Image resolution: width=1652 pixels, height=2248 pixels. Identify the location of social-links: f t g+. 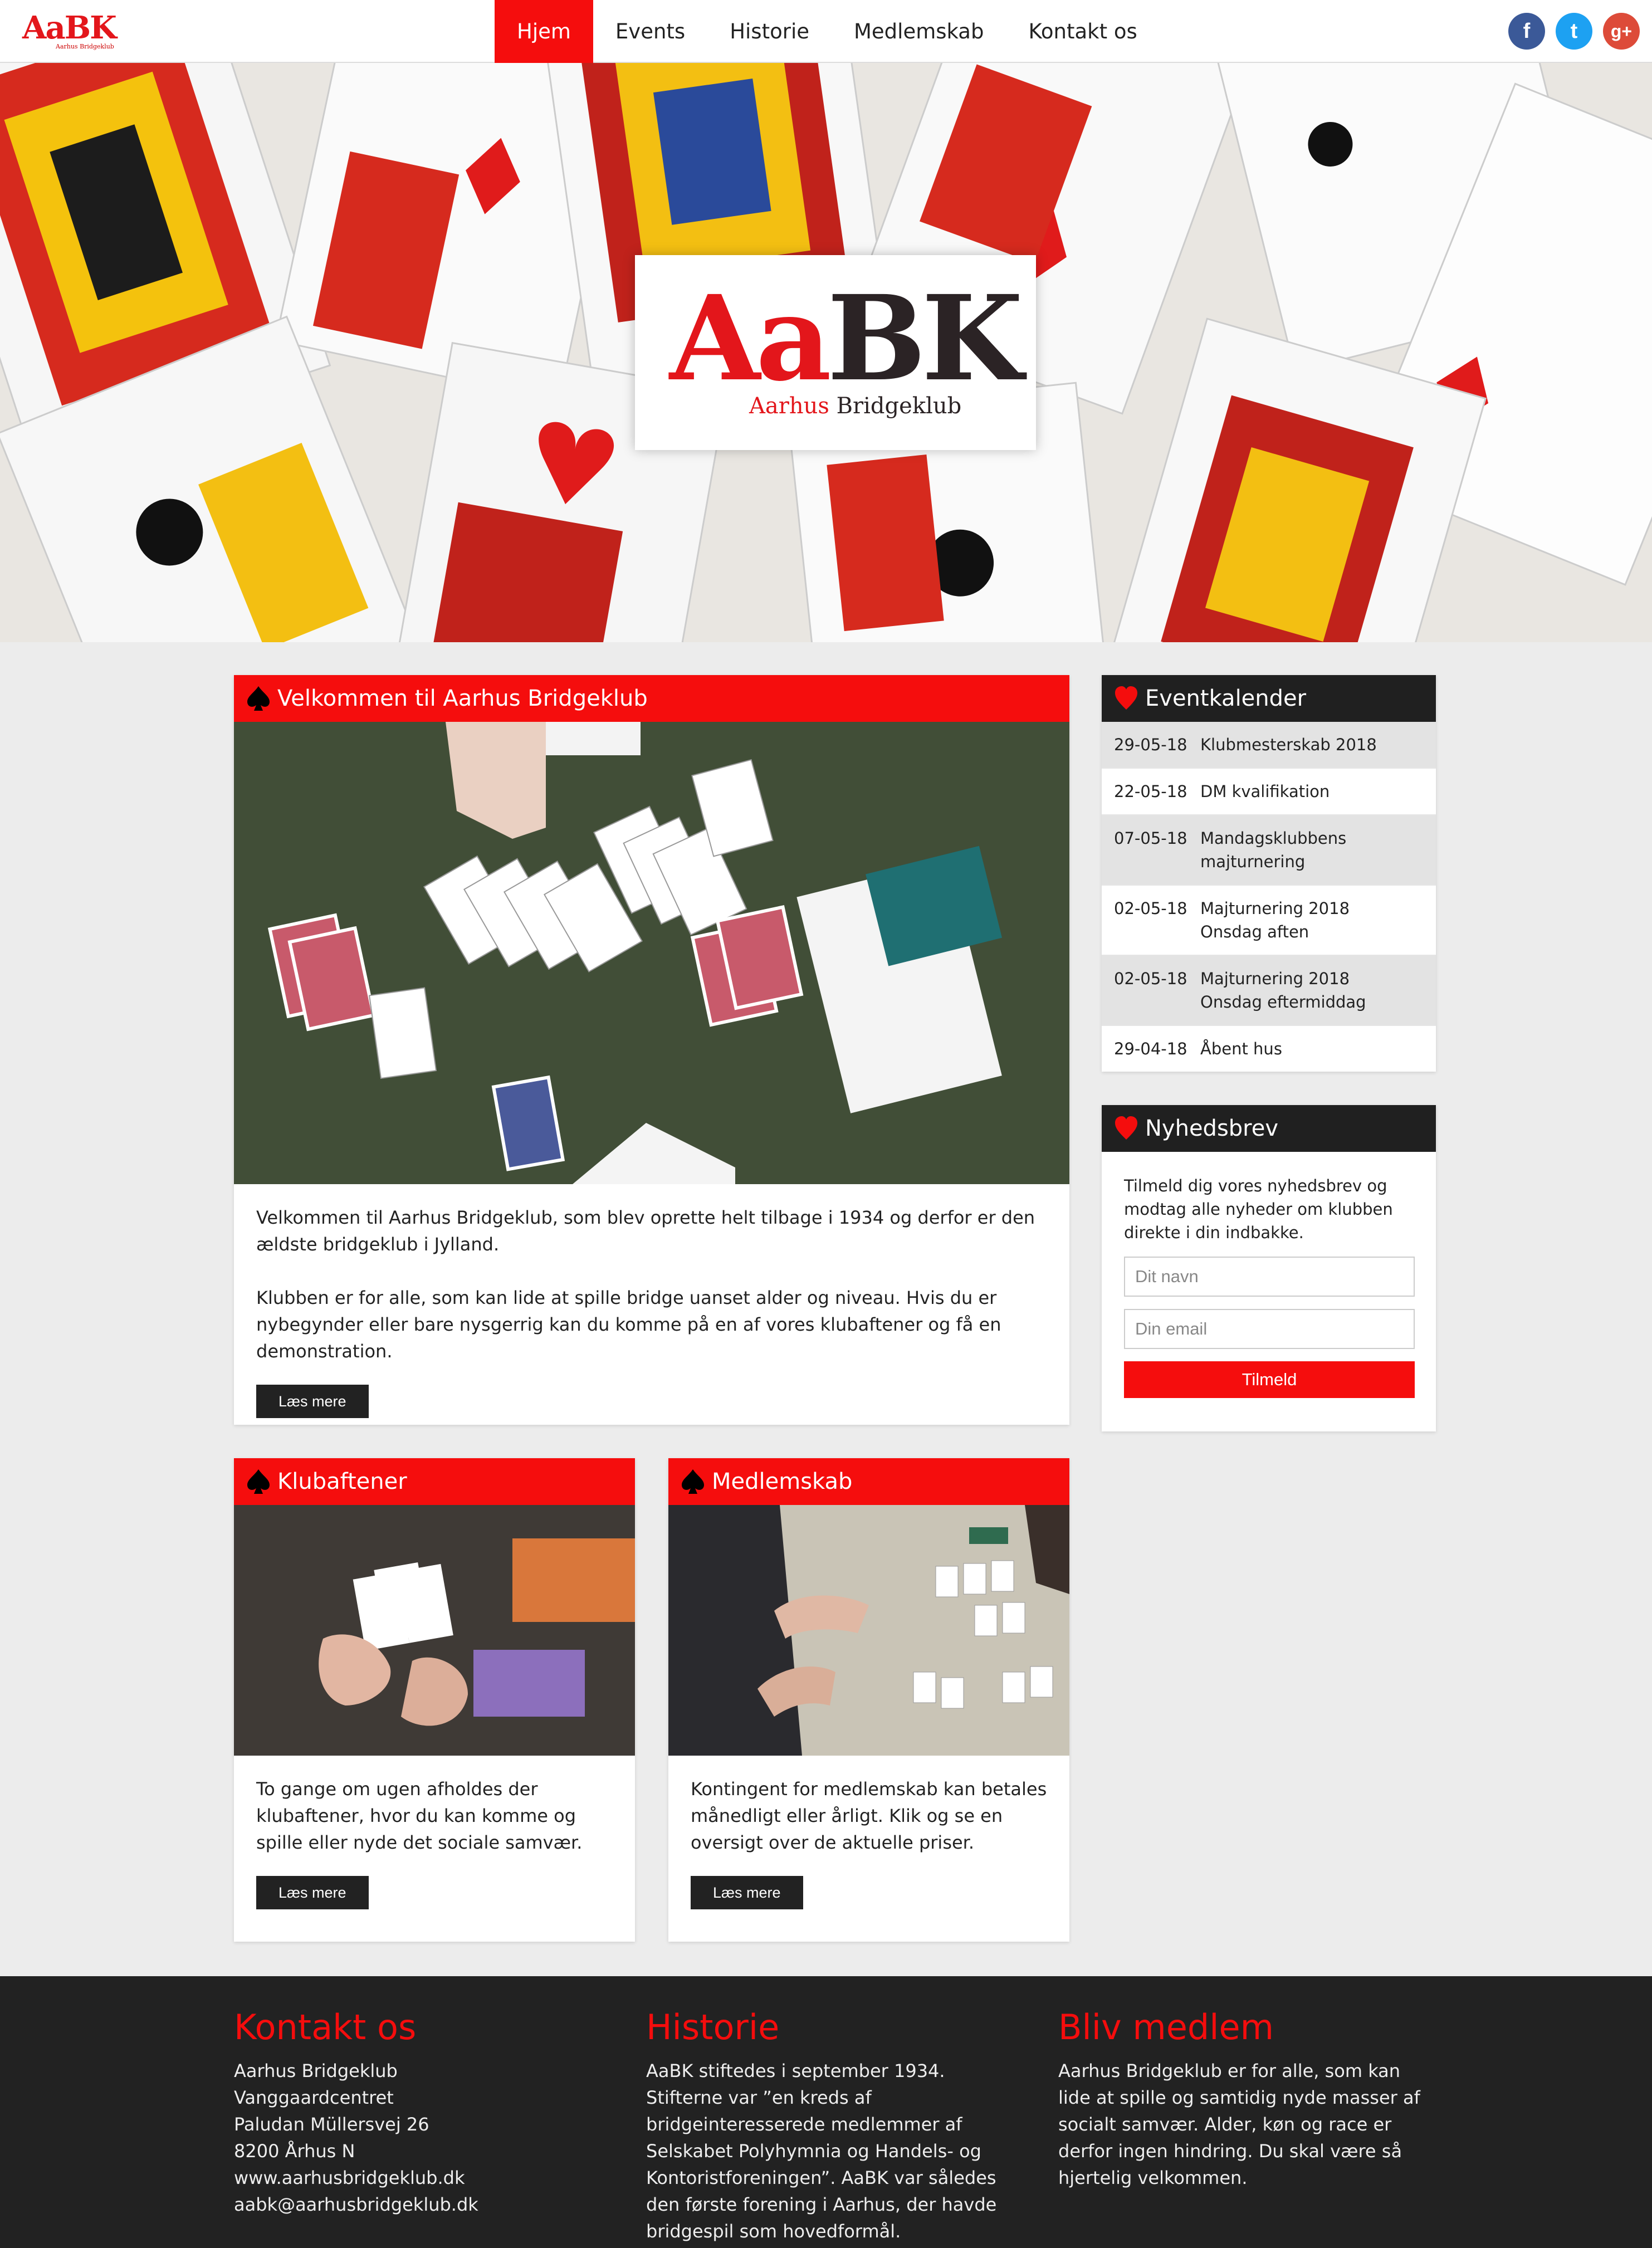
(1574, 32).